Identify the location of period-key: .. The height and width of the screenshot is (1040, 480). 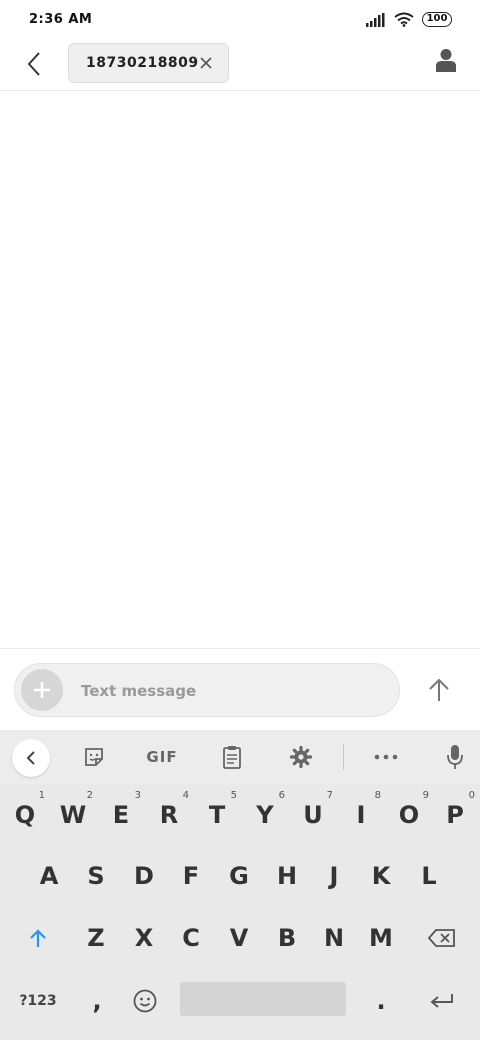
(381, 1001).